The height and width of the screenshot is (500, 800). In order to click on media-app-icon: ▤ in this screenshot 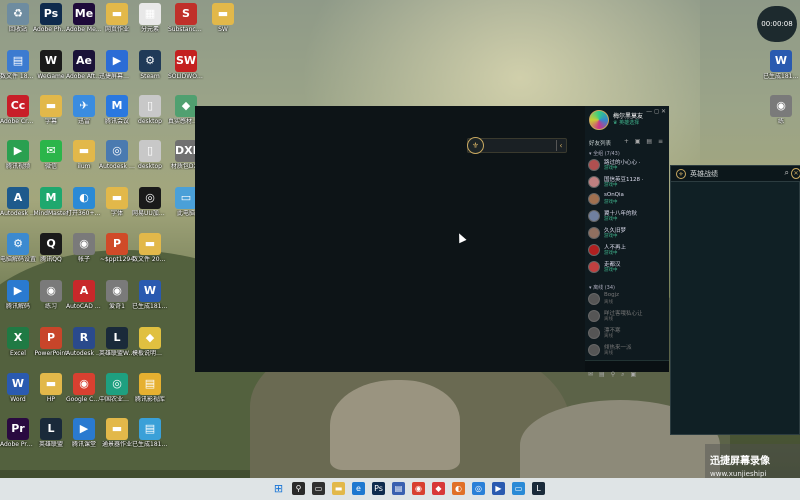, I will do `click(398, 488)`.